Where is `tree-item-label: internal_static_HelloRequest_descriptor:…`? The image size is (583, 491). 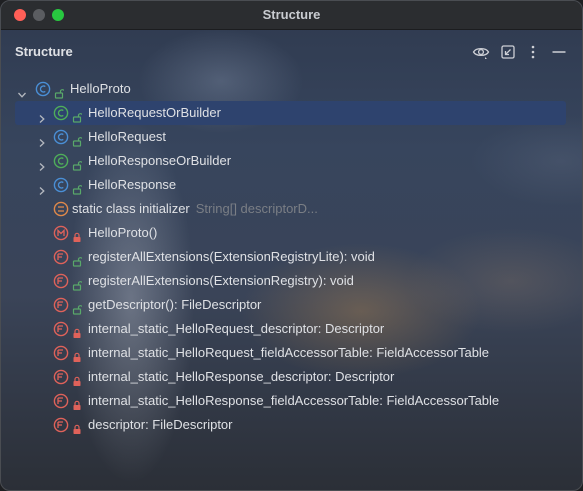 tree-item-label: internal_static_HelloRequest_descriptor:… is located at coordinates (236, 328).